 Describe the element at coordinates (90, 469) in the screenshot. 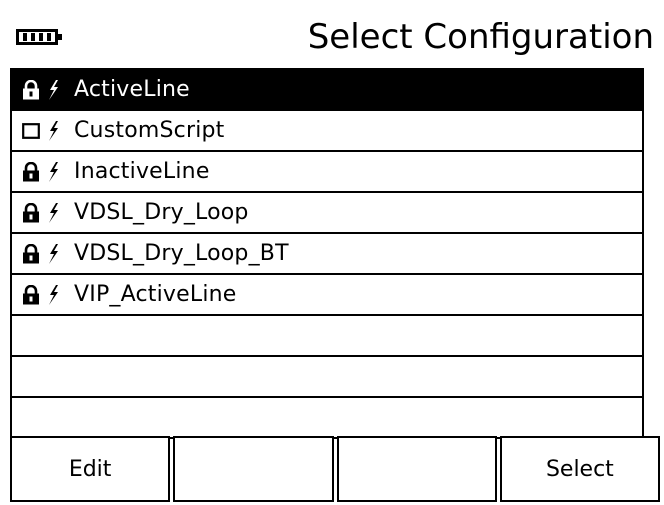

I see `edit-softkey: Edit` at that location.